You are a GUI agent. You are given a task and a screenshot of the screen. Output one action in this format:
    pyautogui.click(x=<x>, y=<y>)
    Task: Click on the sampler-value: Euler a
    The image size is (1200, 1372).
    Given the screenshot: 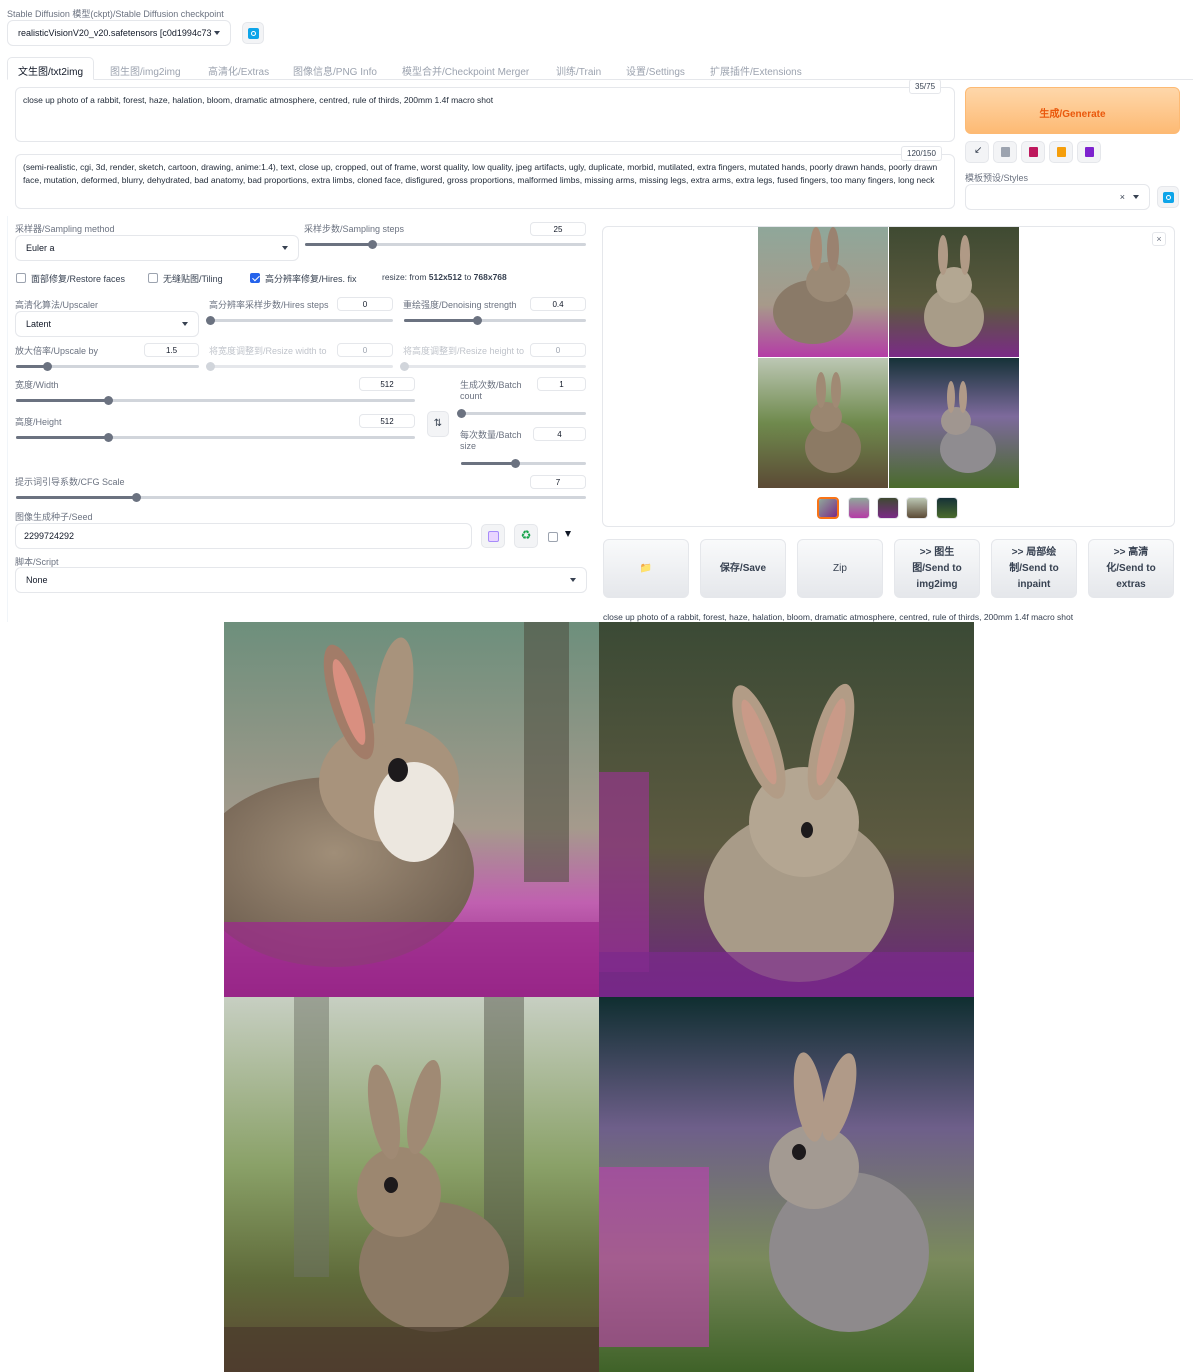 What is the action you would take?
    pyautogui.click(x=40, y=248)
    